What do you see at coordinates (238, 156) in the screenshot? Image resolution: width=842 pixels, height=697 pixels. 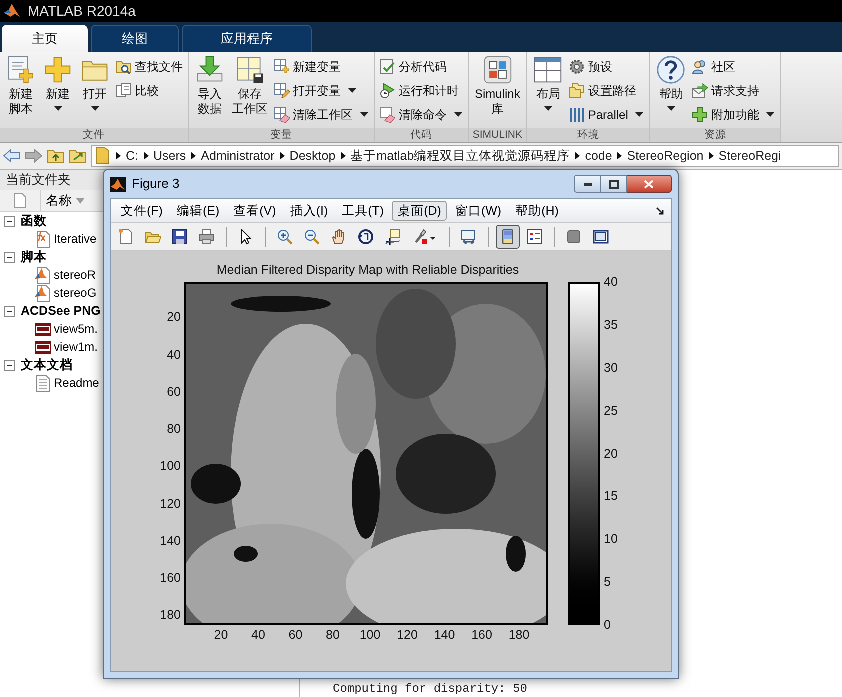 I see `breadcrumb-segment: Administrator` at bounding box center [238, 156].